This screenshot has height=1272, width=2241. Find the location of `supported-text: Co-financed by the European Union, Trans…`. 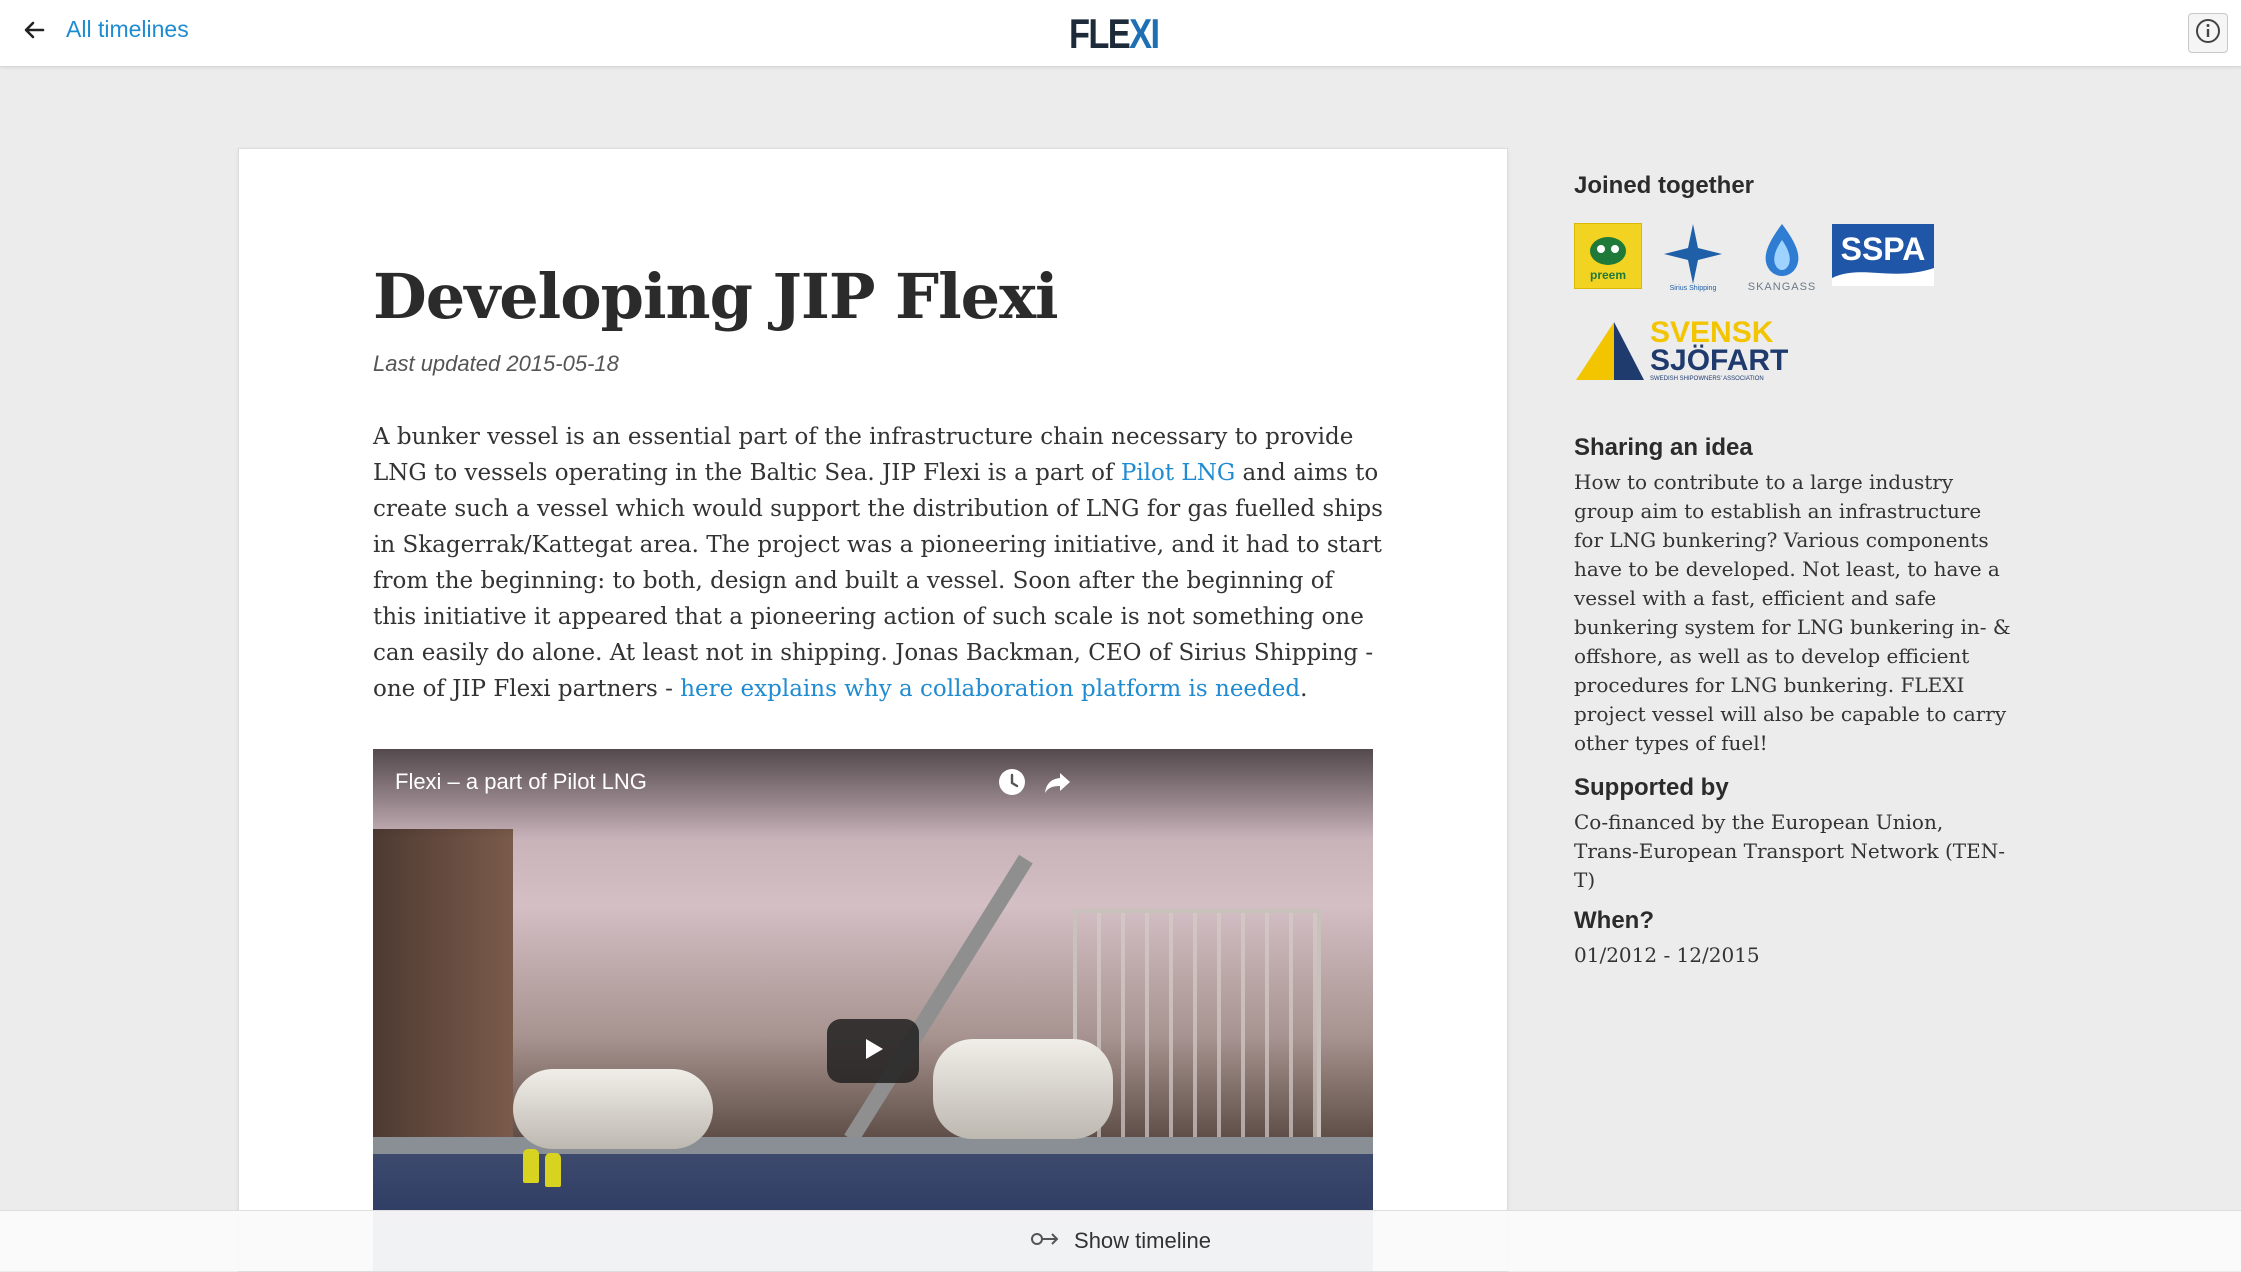

supported-text: Co-financed by the European Union, Trans… is located at coordinates (1789, 851).